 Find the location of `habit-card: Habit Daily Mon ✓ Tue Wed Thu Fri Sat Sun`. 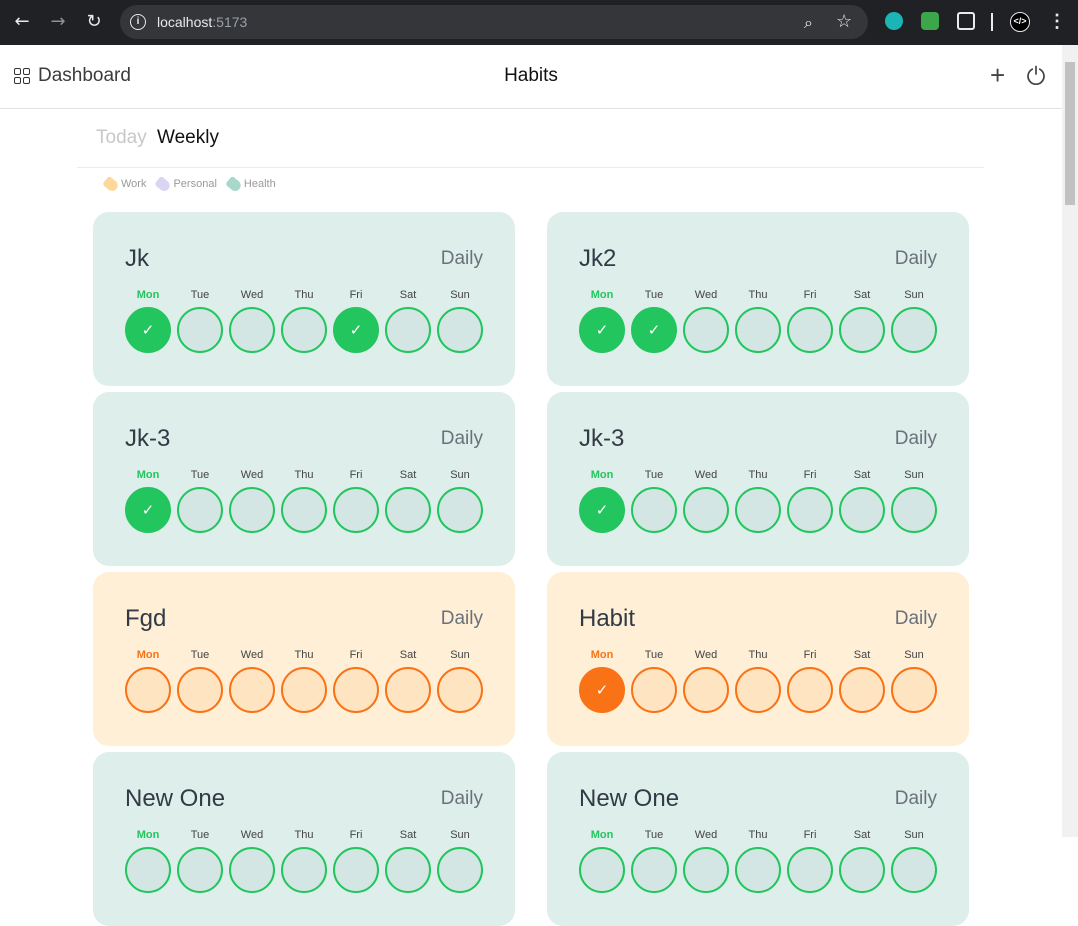

habit-card: Habit Daily Mon ✓ Tue Wed Thu Fri Sat Sun is located at coordinates (758, 659).